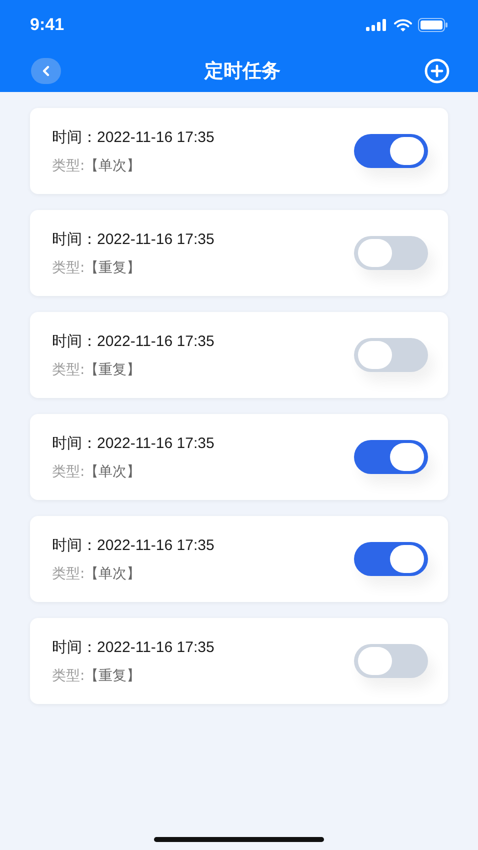  What do you see at coordinates (433, 25) in the screenshot?
I see `battery-icon` at bounding box center [433, 25].